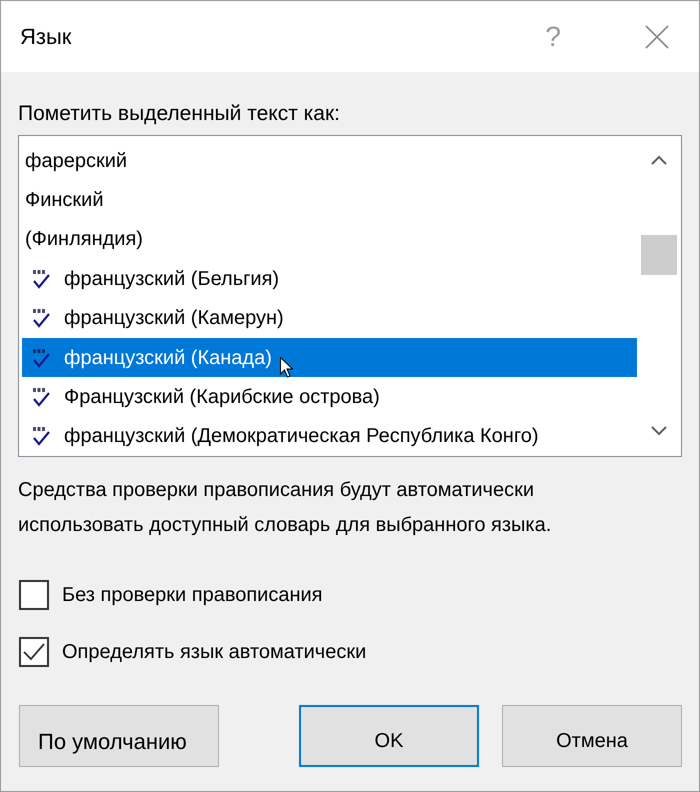 Image resolution: width=700 pixels, height=792 pixels. What do you see at coordinates (329, 200) in the screenshot?
I see `language-list-item: Финский` at bounding box center [329, 200].